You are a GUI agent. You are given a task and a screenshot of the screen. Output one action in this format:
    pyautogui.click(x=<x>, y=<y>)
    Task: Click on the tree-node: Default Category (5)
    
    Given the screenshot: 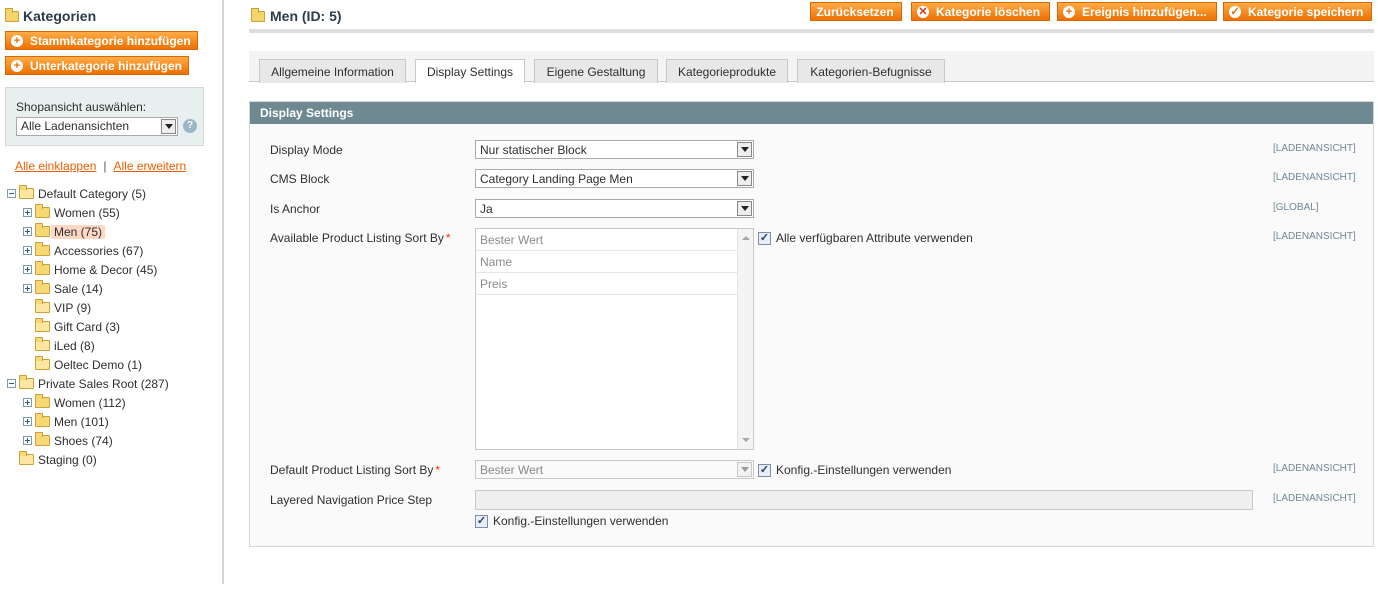 What is the action you would take?
    pyautogui.click(x=76, y=193)
    